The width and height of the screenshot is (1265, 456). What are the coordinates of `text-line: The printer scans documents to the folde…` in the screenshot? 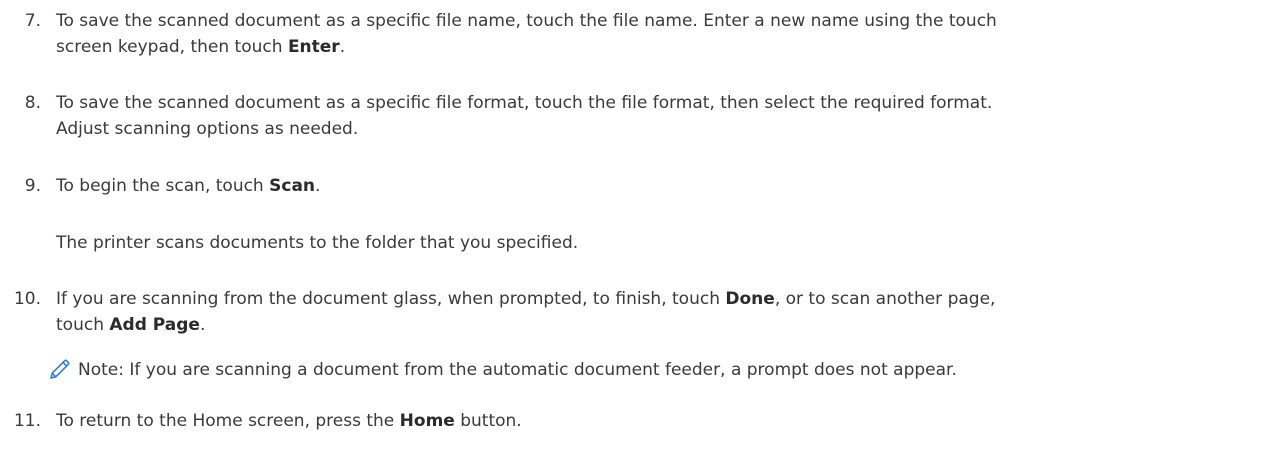 It's located at (317, 243).